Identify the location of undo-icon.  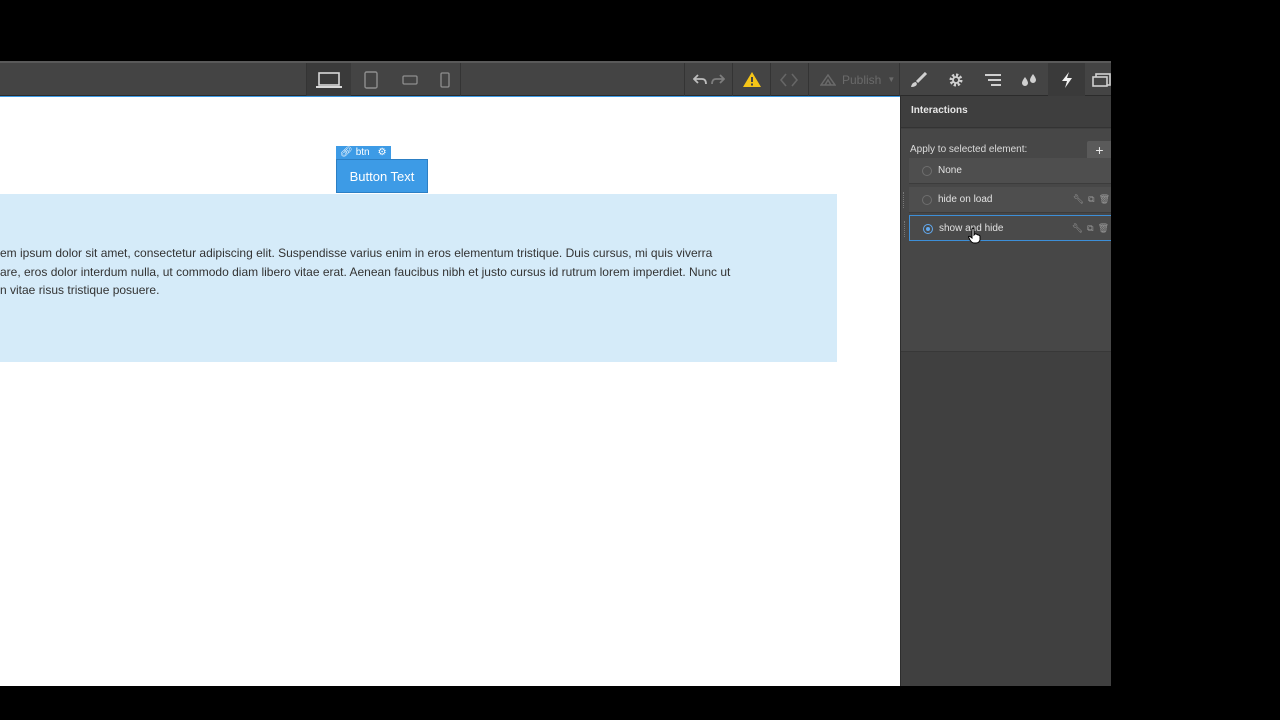
(700, 78).